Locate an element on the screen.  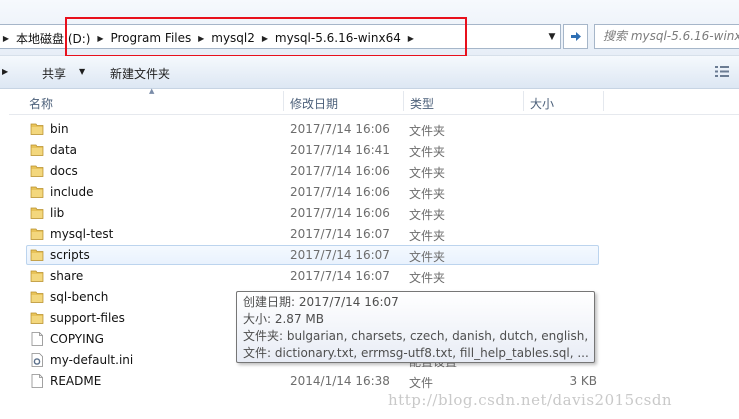
table-row: bin 2017/7/14 16:06 文件夹 is located at coordinates (369, 129).